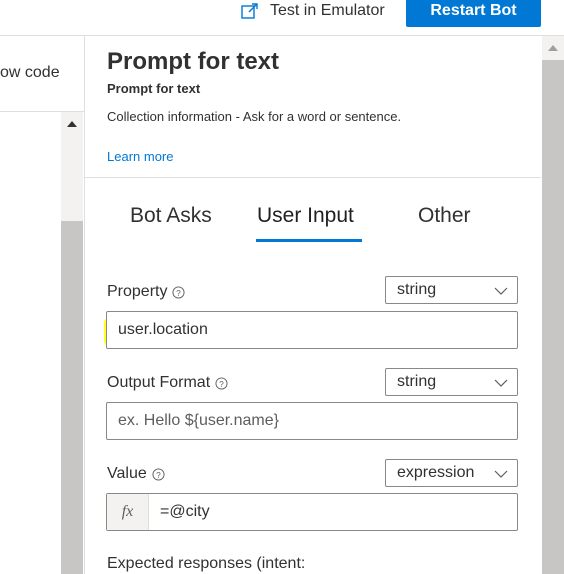  Describe the element at coordinates (154, 88) in the screenshot. I see `panel-subtitle: Prompt for text` at that location.